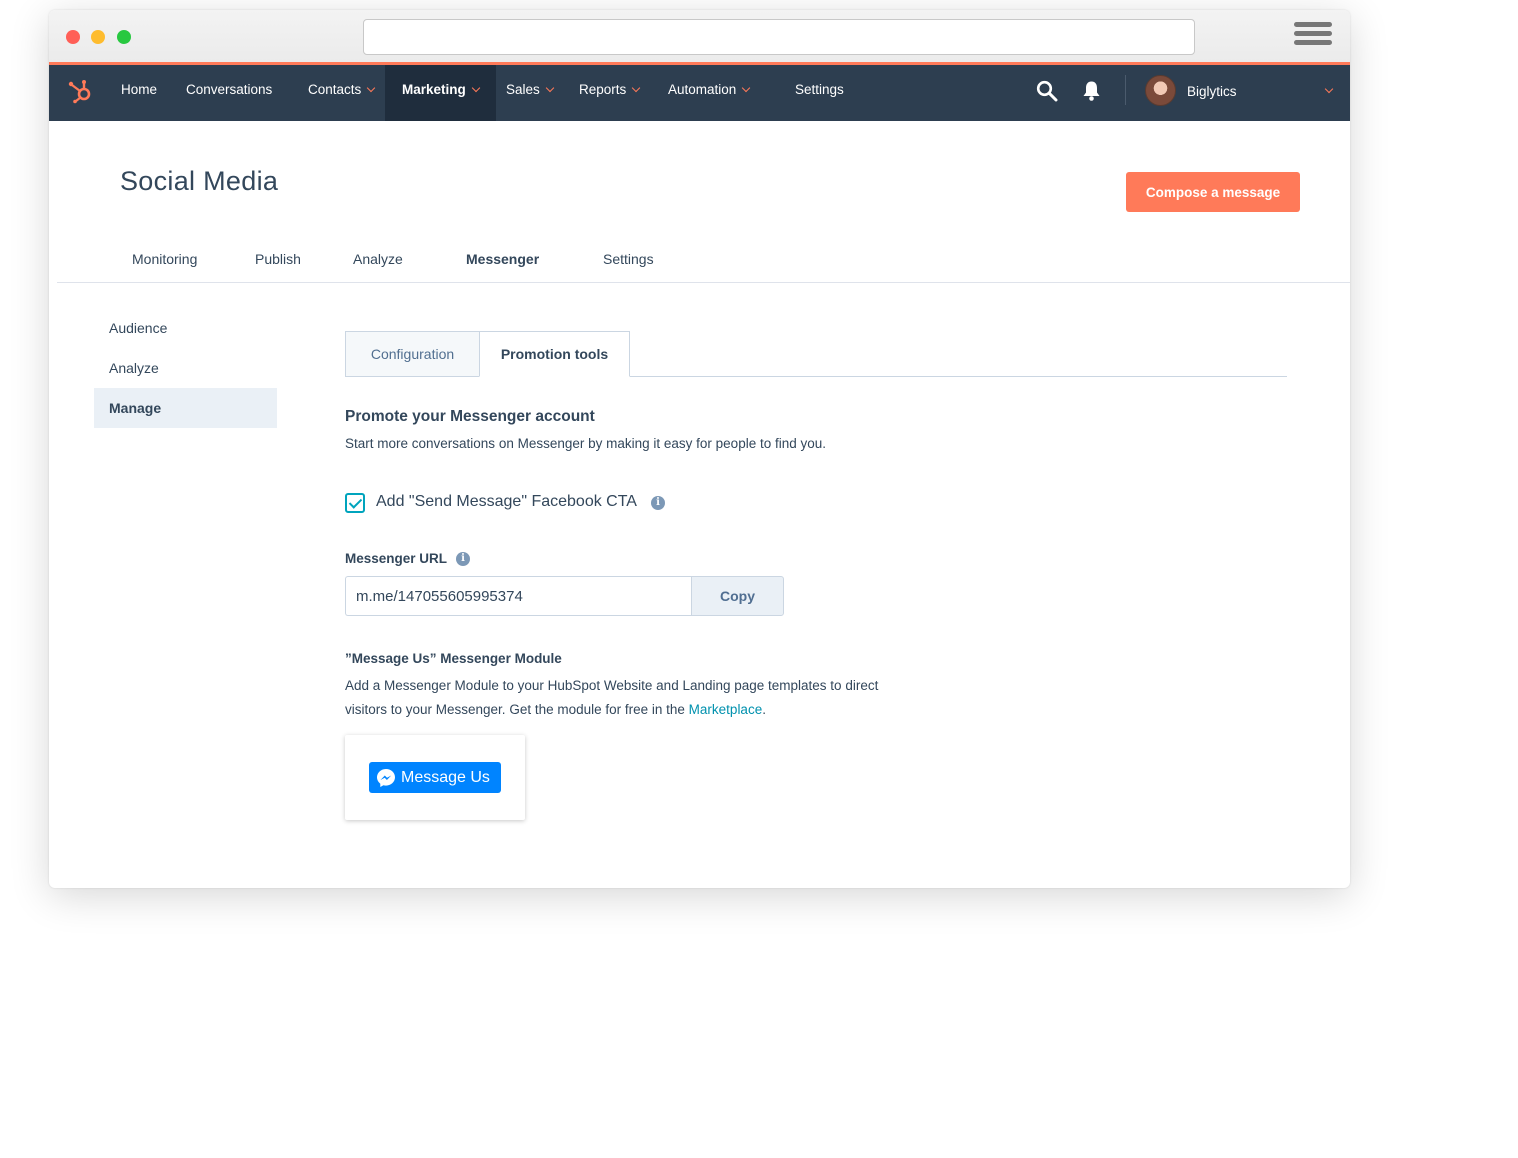 The width and height of the screenshot is (1518, 1158). I want to click on bell-icon, so click(1091, 91).